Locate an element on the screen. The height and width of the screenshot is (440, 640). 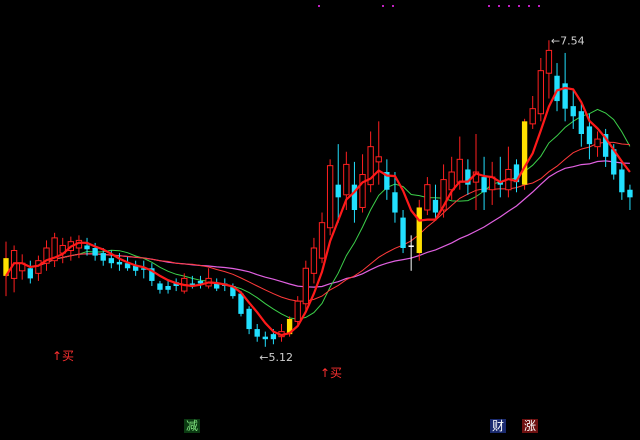
bottom-tag-rise: 涨 is located at coordinates (530, 426).